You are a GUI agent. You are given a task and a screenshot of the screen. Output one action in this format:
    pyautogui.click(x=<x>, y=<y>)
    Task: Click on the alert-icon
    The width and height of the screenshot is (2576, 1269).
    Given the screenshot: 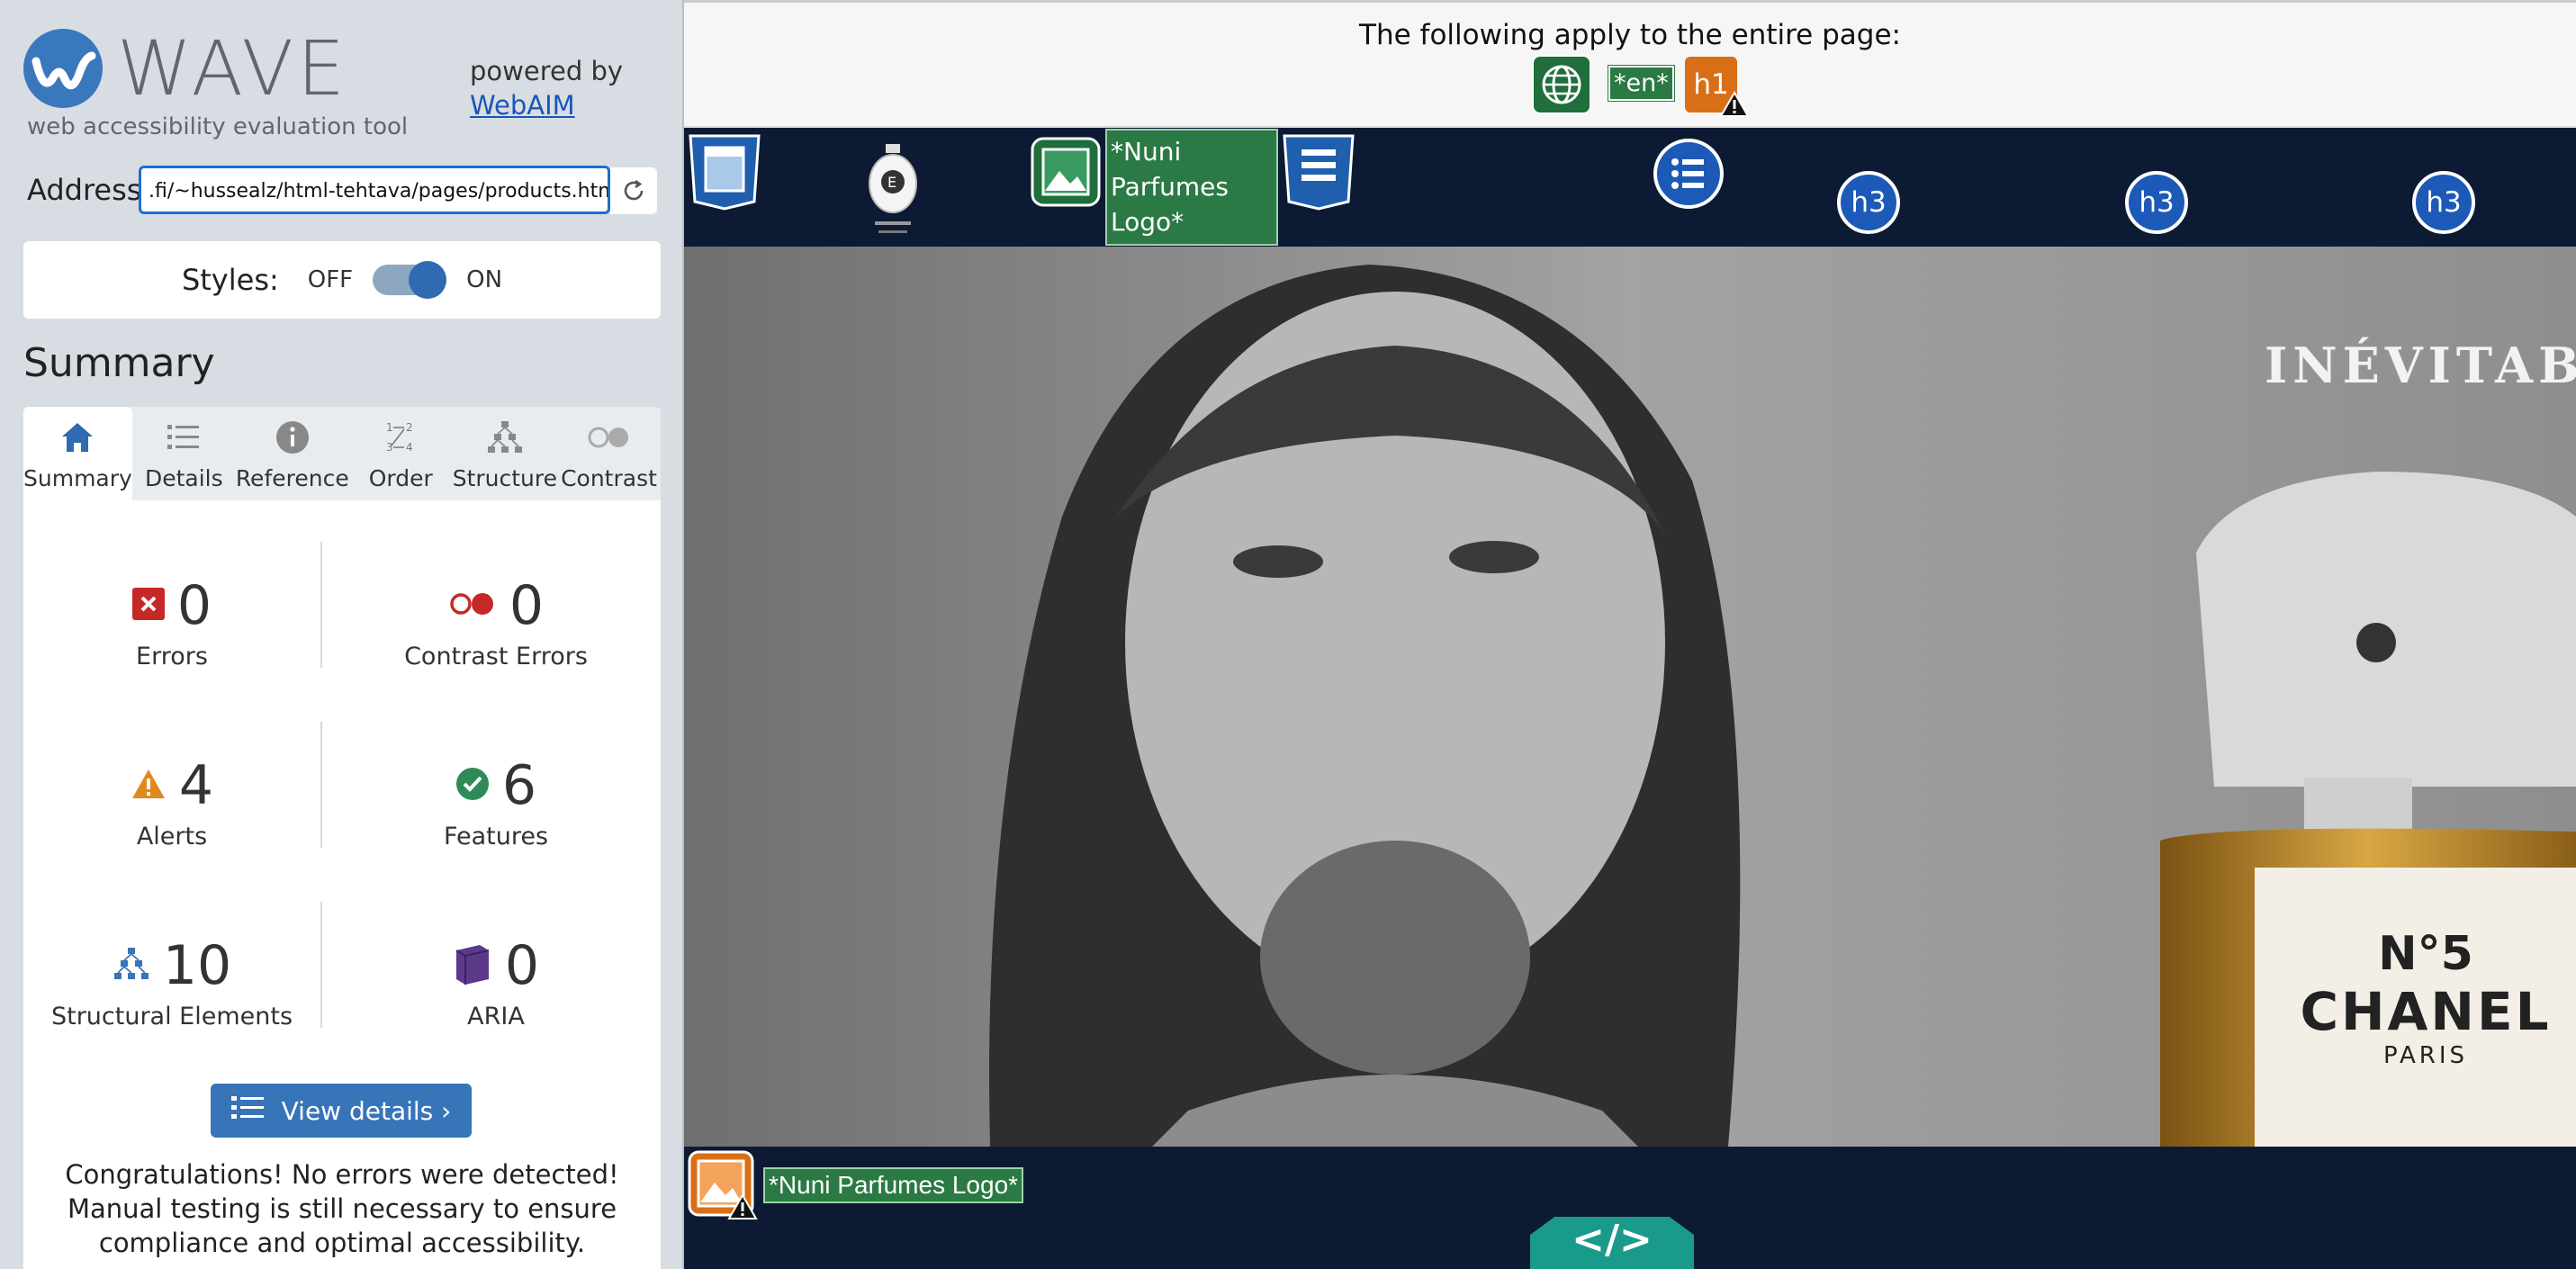 What is the action you would take?
    pyautogui.click(x=149, y=786)
    